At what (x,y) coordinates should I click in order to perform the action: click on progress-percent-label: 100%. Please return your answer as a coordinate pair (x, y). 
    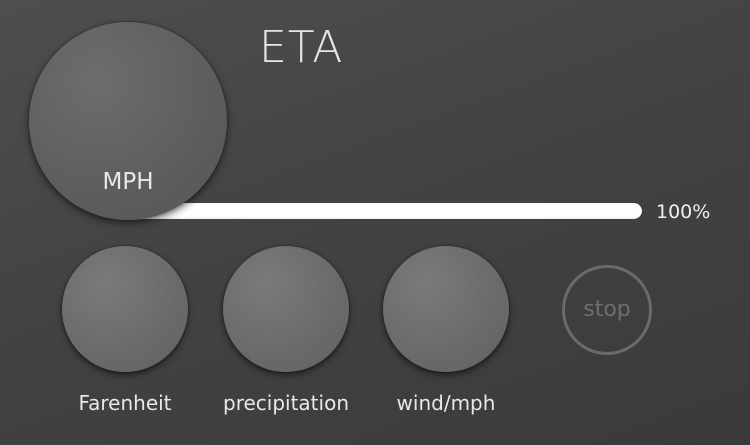
    Looking at the image, I should click on (683, 212).